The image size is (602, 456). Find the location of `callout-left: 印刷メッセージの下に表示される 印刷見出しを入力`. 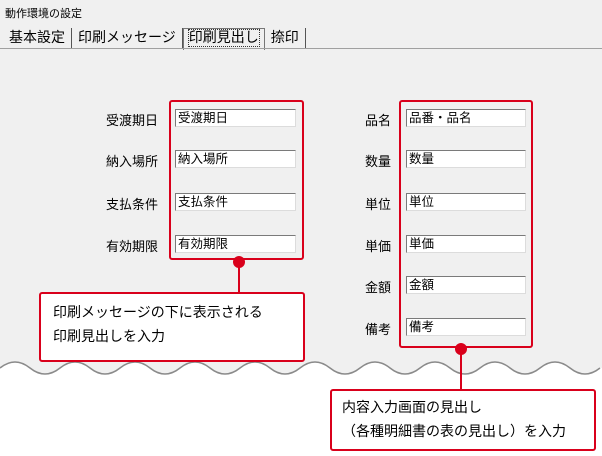

callout-left: 印刷メッセージの下に表示される 印刷見出しを入力 is located at coordinates (172, 327).